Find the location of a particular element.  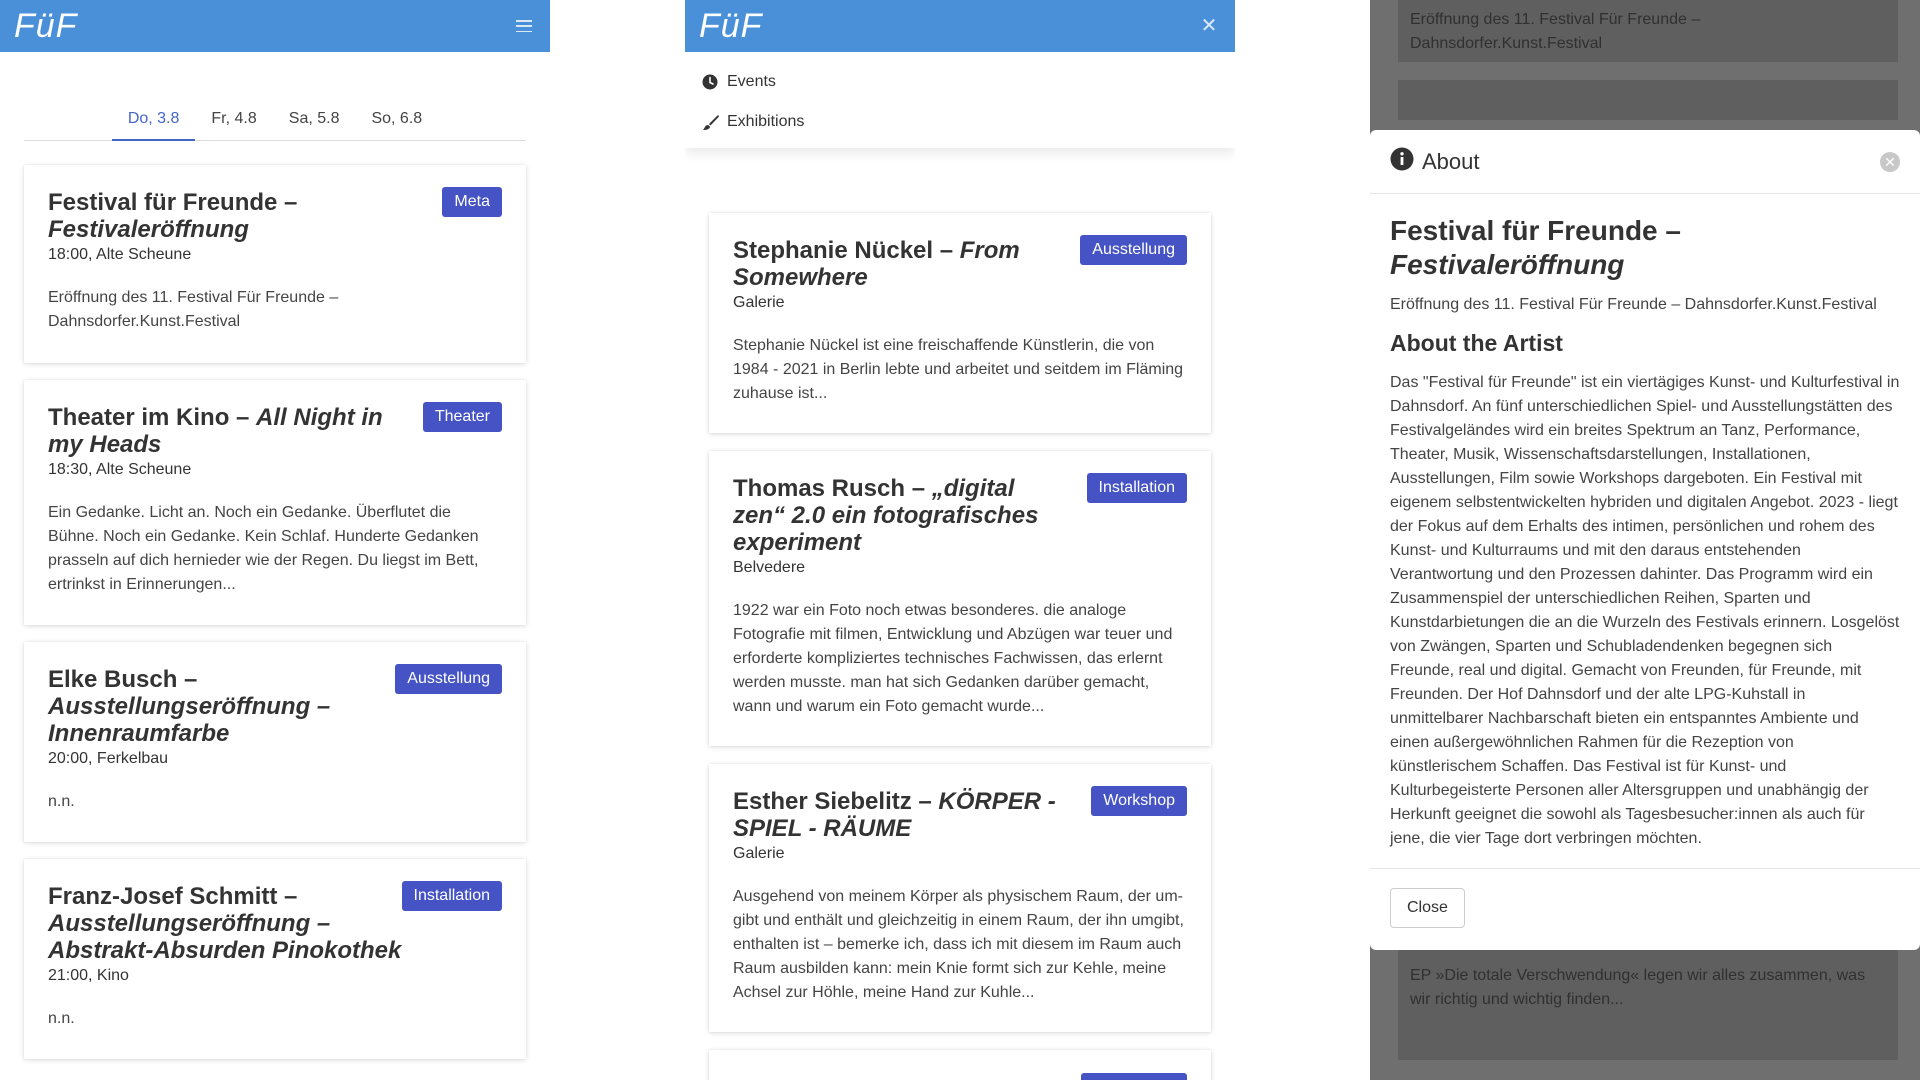

menu-toggle-button is located at coordinates (524, 26).